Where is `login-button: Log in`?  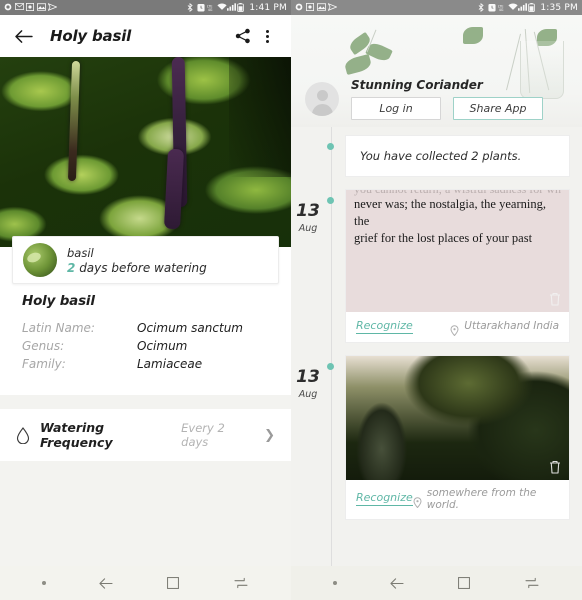
login-button: Log in is located at coordinates (396, 108).